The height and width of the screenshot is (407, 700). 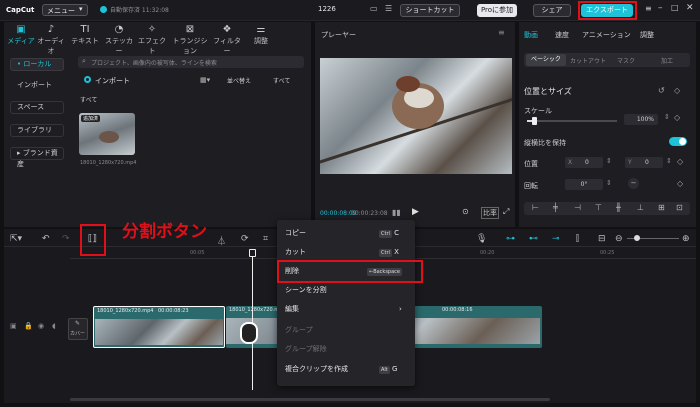 What do you see at coordinates (245, 239) in the screenshot?
I see `rotate-icon: ⟳` at bounding box center [245, 239].